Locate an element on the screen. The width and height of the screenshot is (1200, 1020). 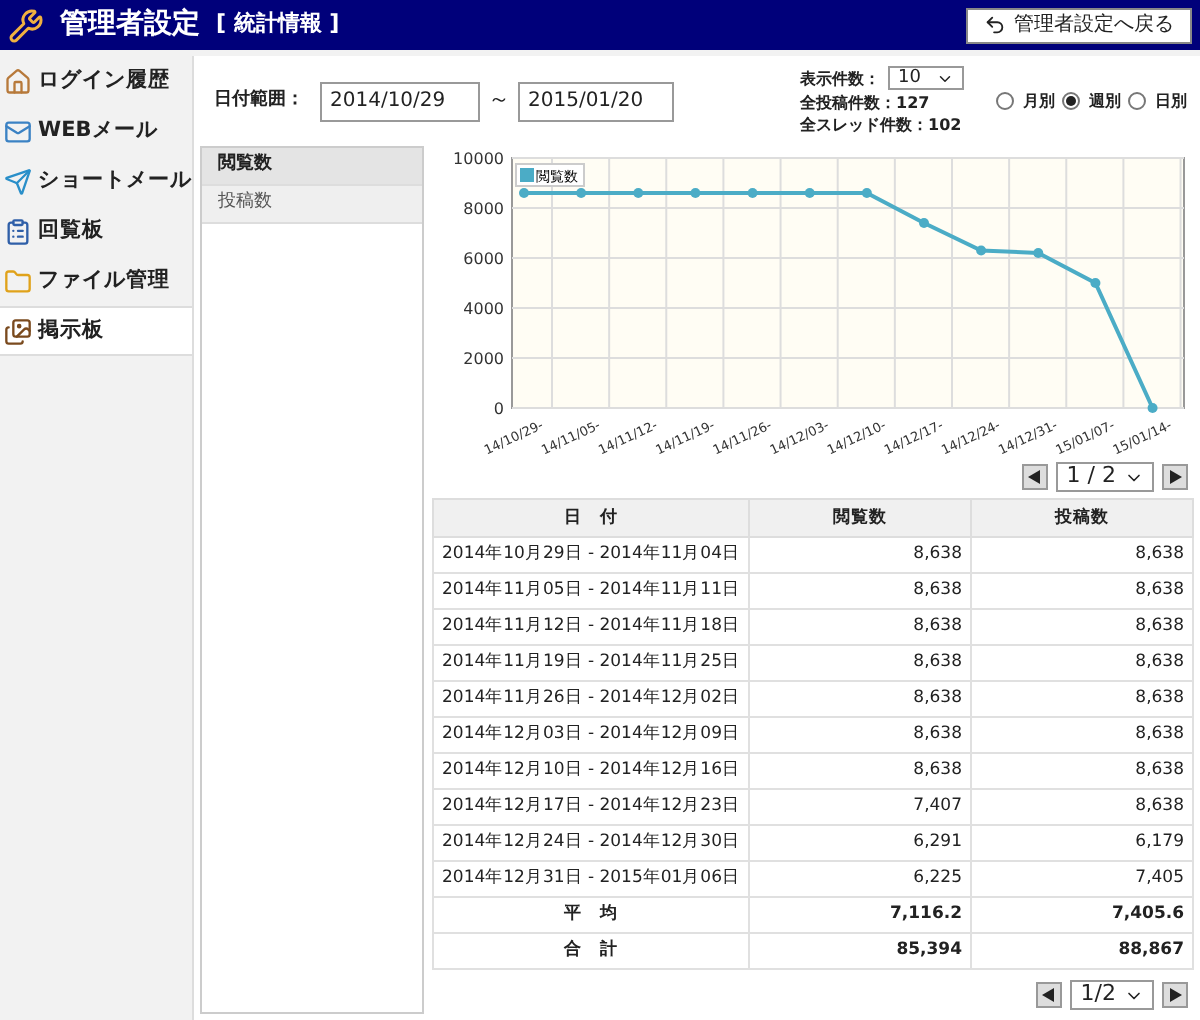
table-cell: 2014年12月24日 - 2014年12月30日 is located at coordinates (591, 843).